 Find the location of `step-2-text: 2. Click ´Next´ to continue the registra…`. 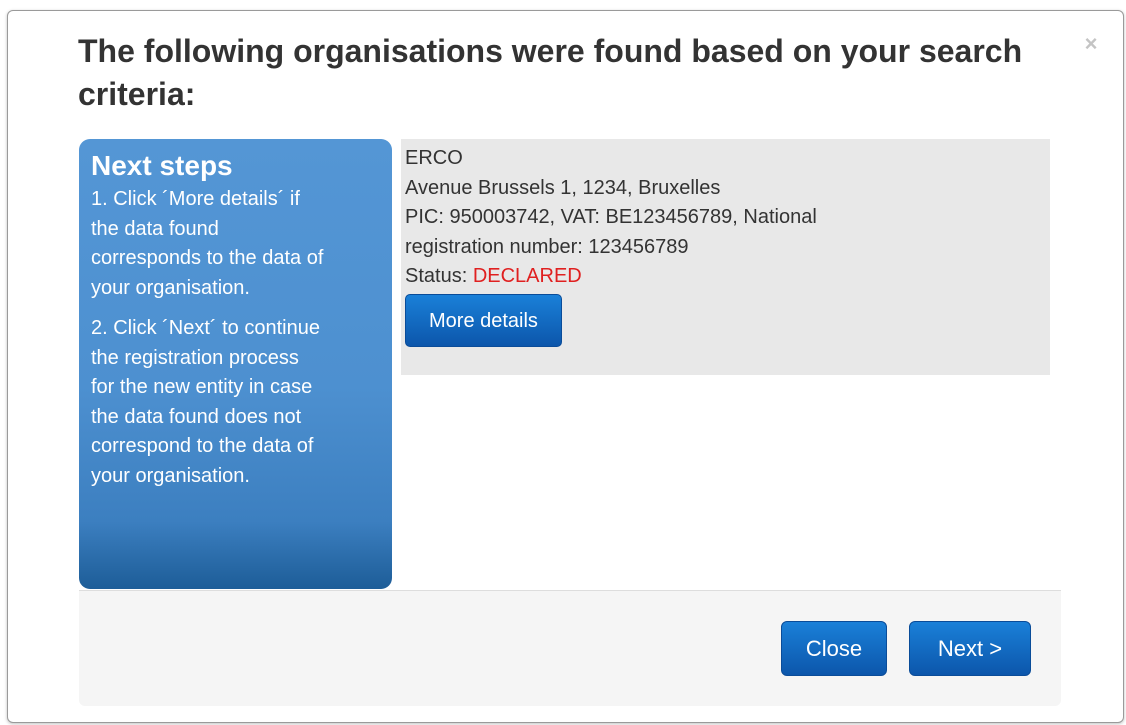

step-2-text: 2. Click ´Next´ to continue the registra… is located at coordinates (241, 402).